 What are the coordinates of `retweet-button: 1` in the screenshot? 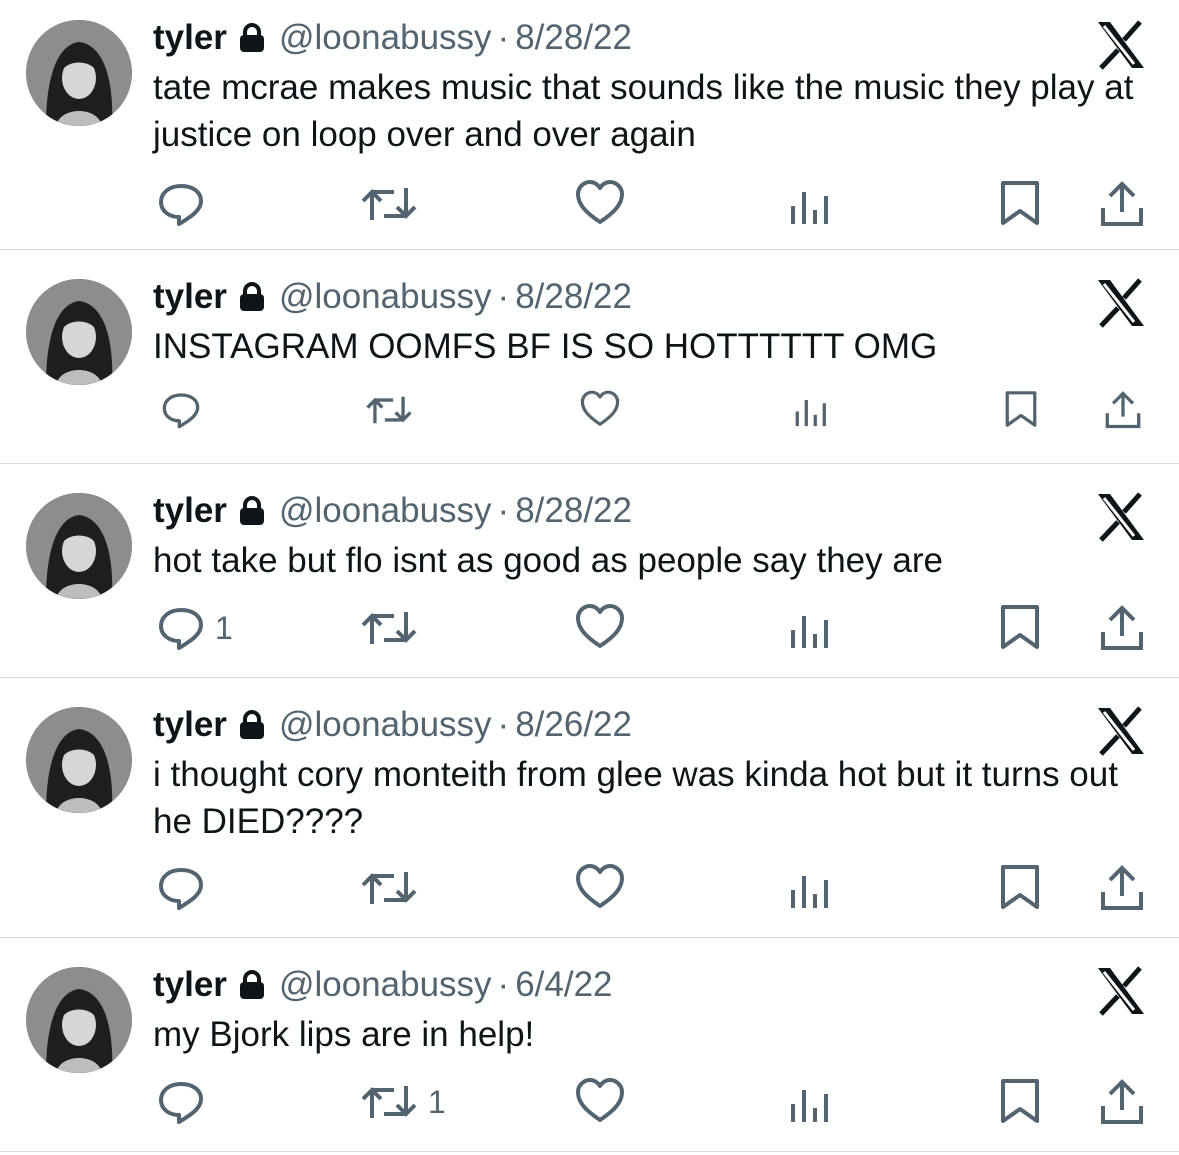 It's located at (403, 1102).